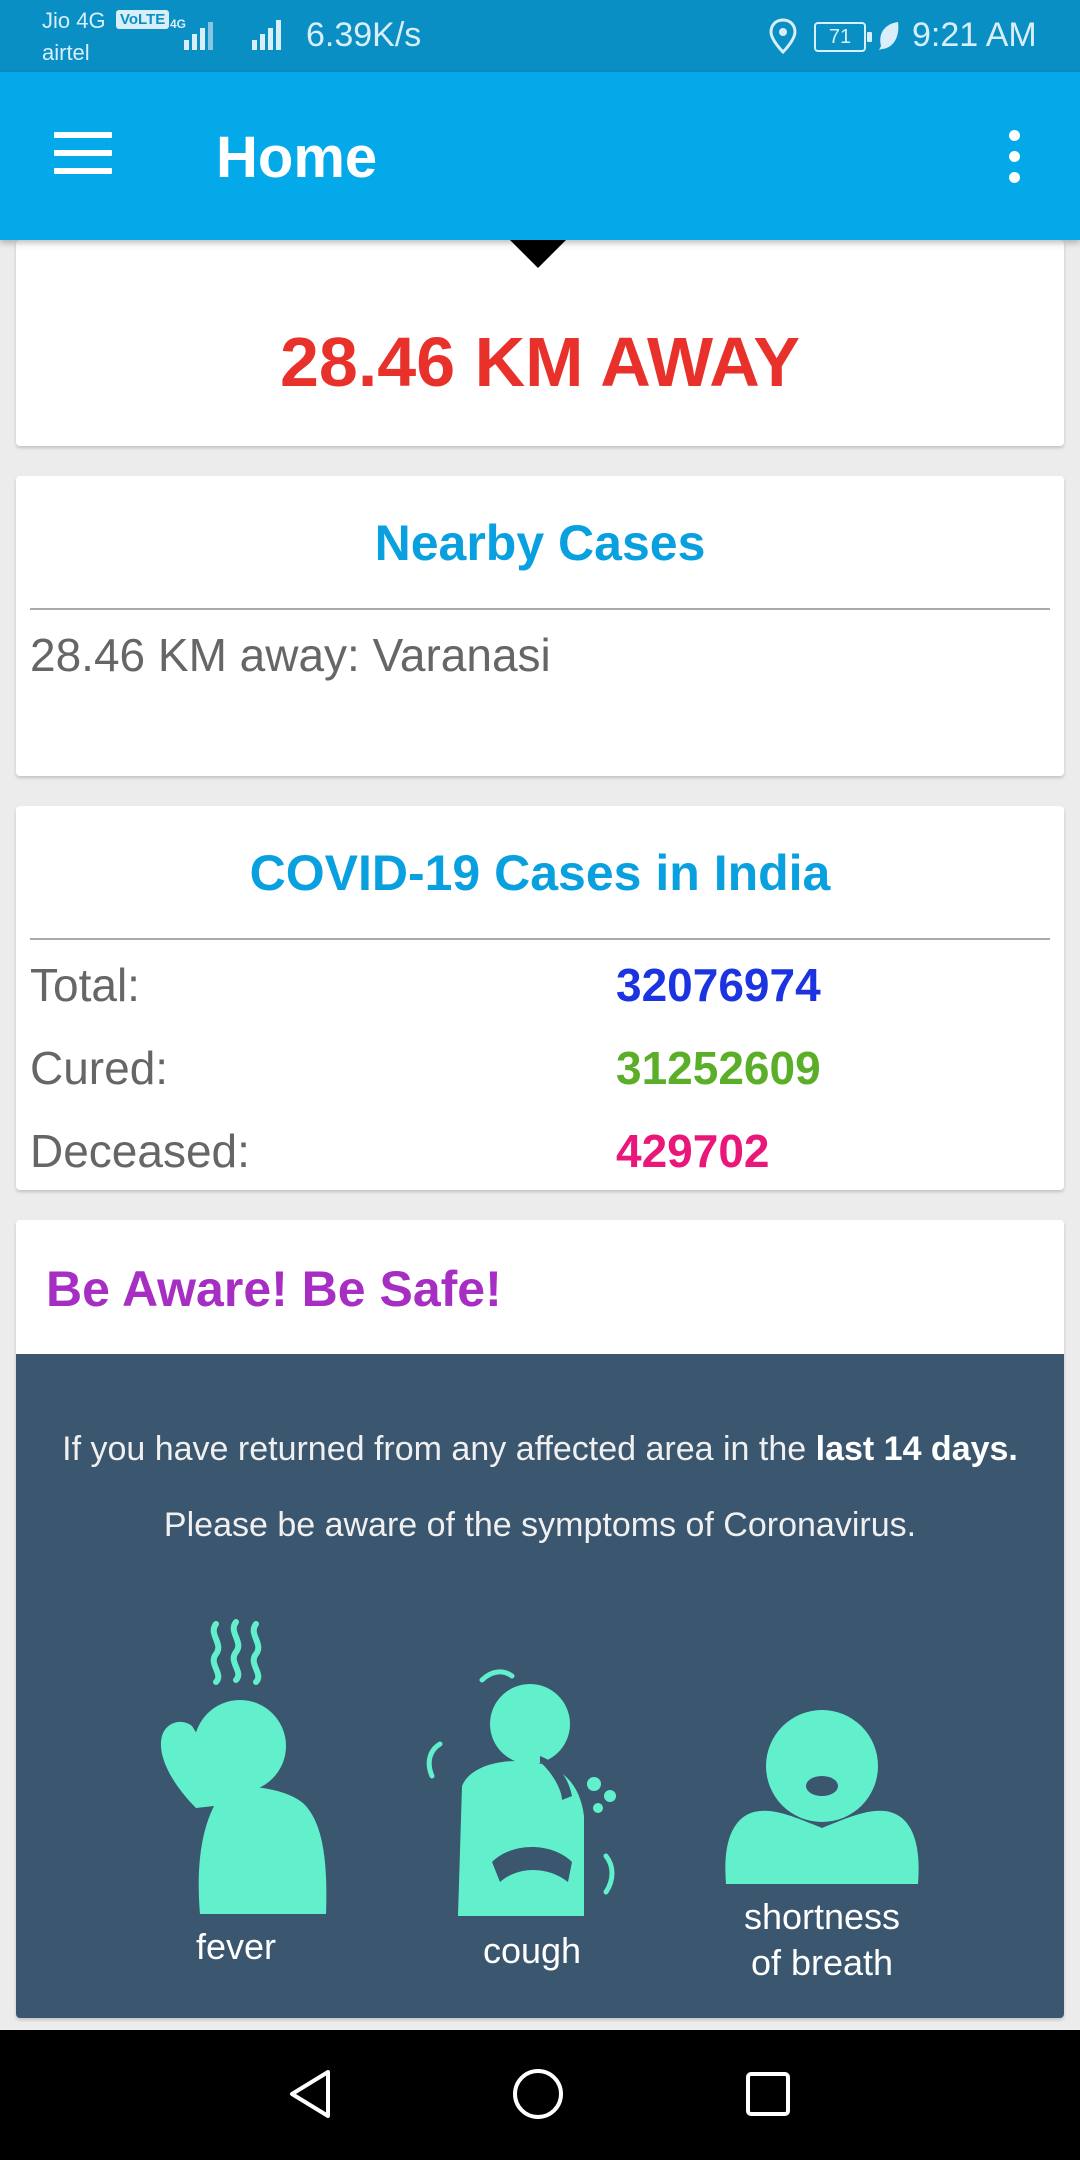 This screenshot has height=2160, width=1080. Describe the element at coordinates (822, 1963) in the screenshot. I see `symptom-label-shortness-line2: of breath` at that location.